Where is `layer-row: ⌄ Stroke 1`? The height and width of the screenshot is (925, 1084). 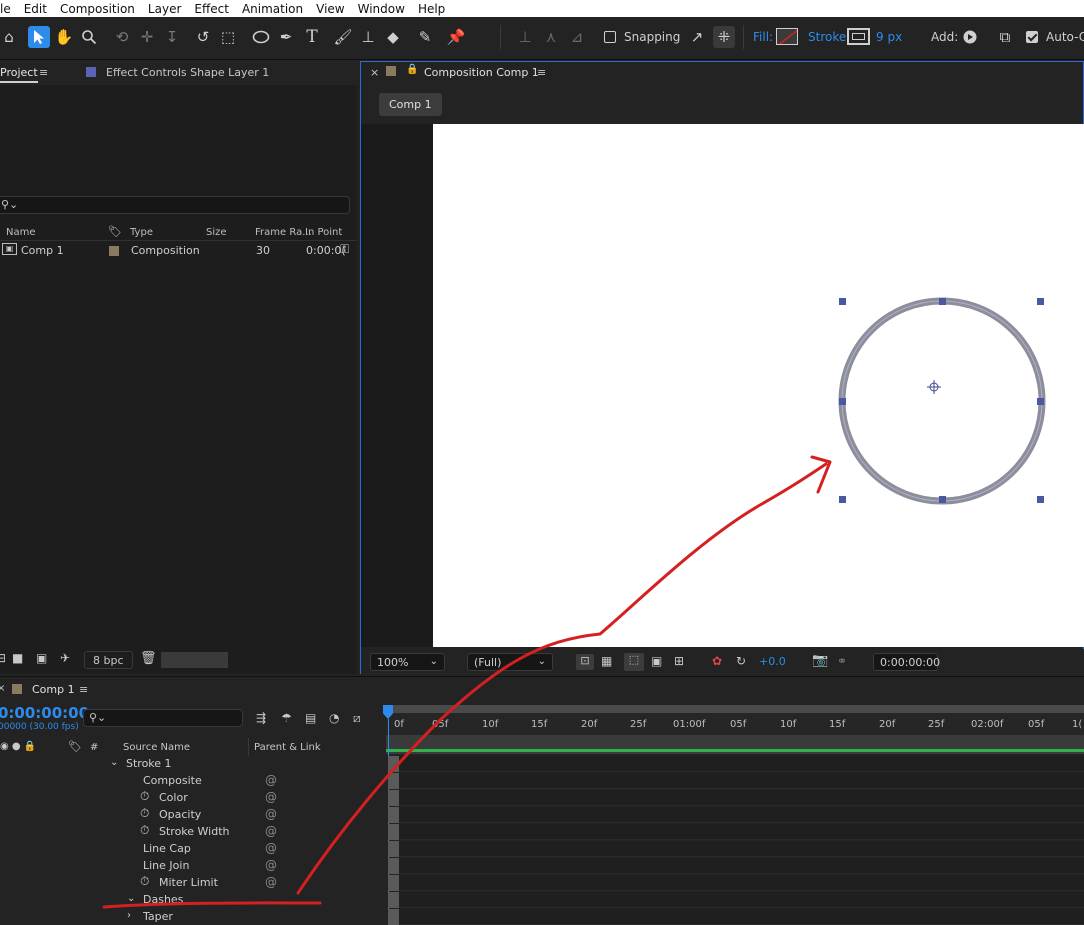
layer-row: ⌄ Stroke 1 is located at coordinates (190, 763).